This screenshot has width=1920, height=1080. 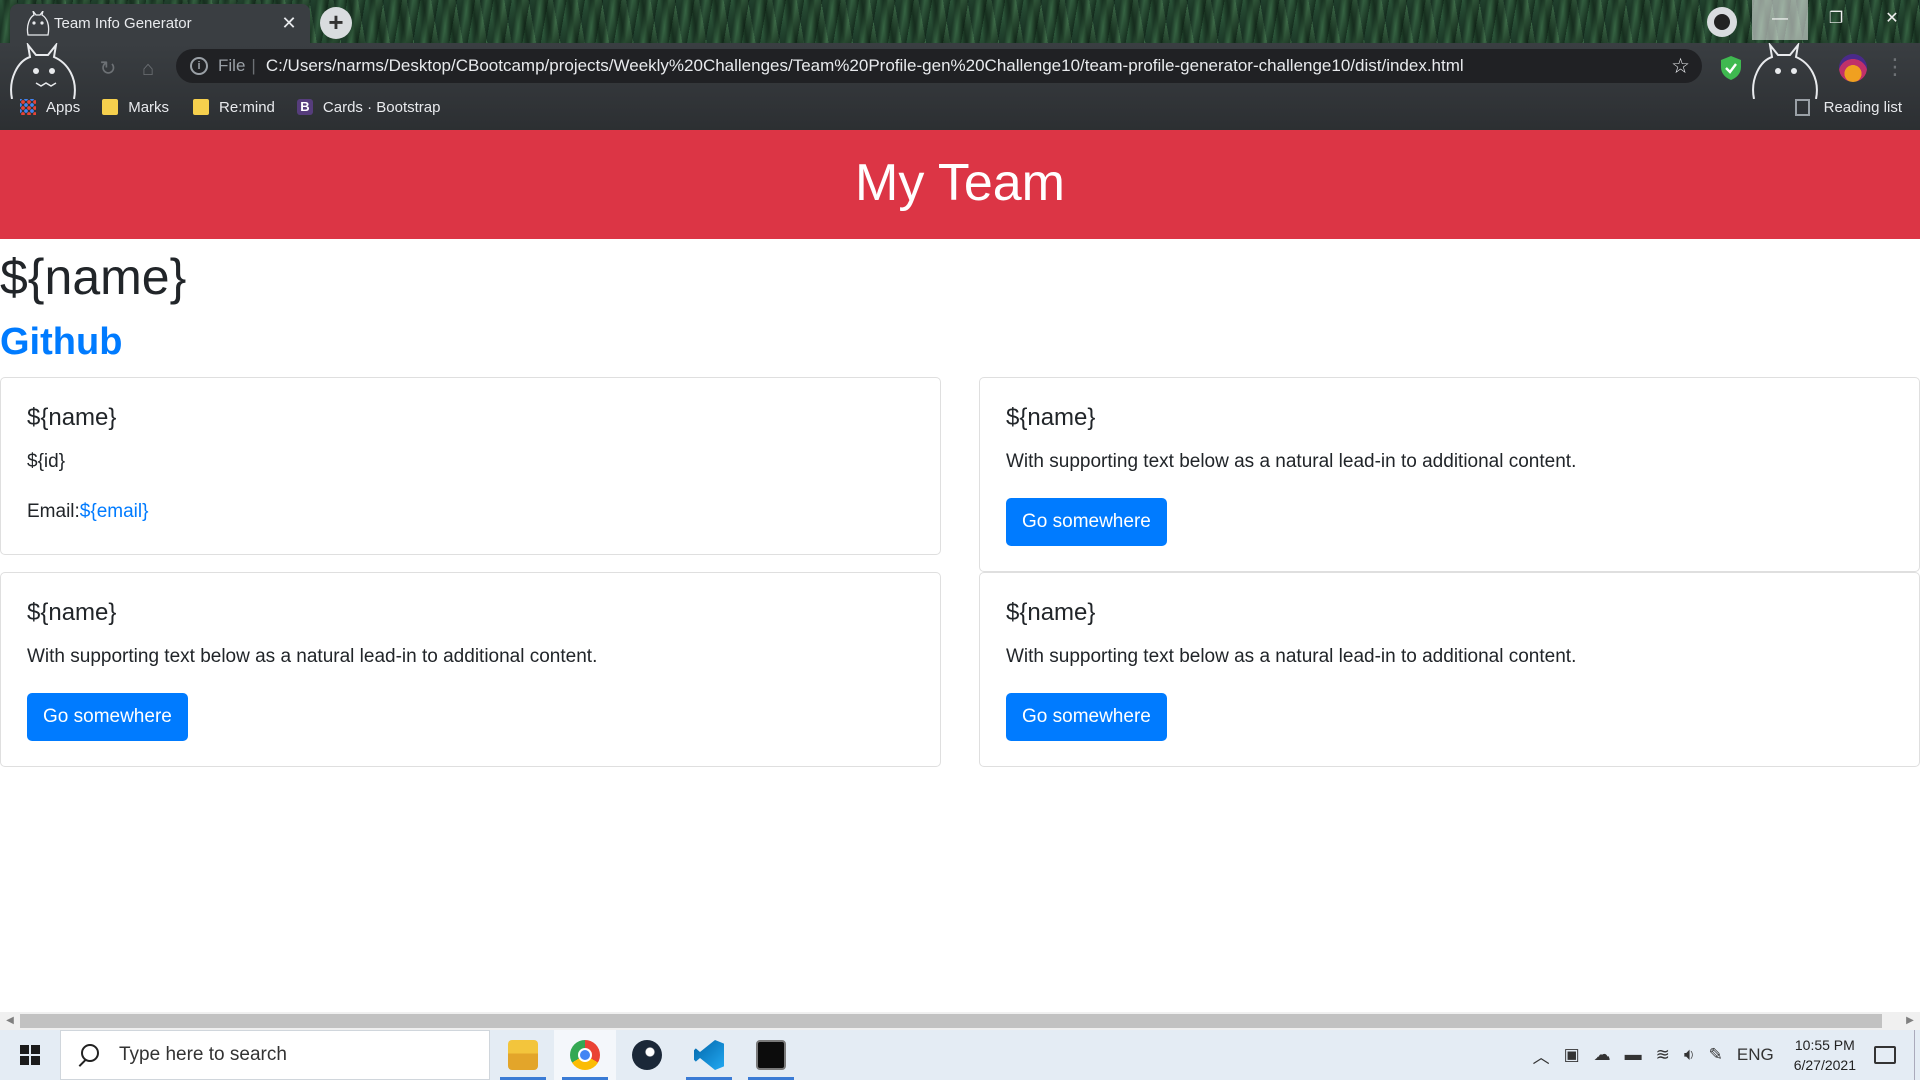 I want to click on bookmark-remind: Re:mind, so click(x=234, y=107).